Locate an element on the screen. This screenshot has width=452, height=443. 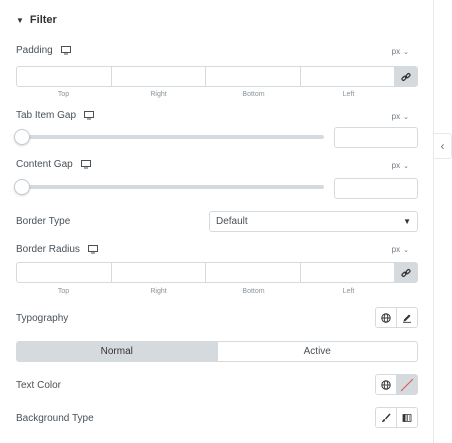
padding-unit-label: px is located at coordinates (396, 51).